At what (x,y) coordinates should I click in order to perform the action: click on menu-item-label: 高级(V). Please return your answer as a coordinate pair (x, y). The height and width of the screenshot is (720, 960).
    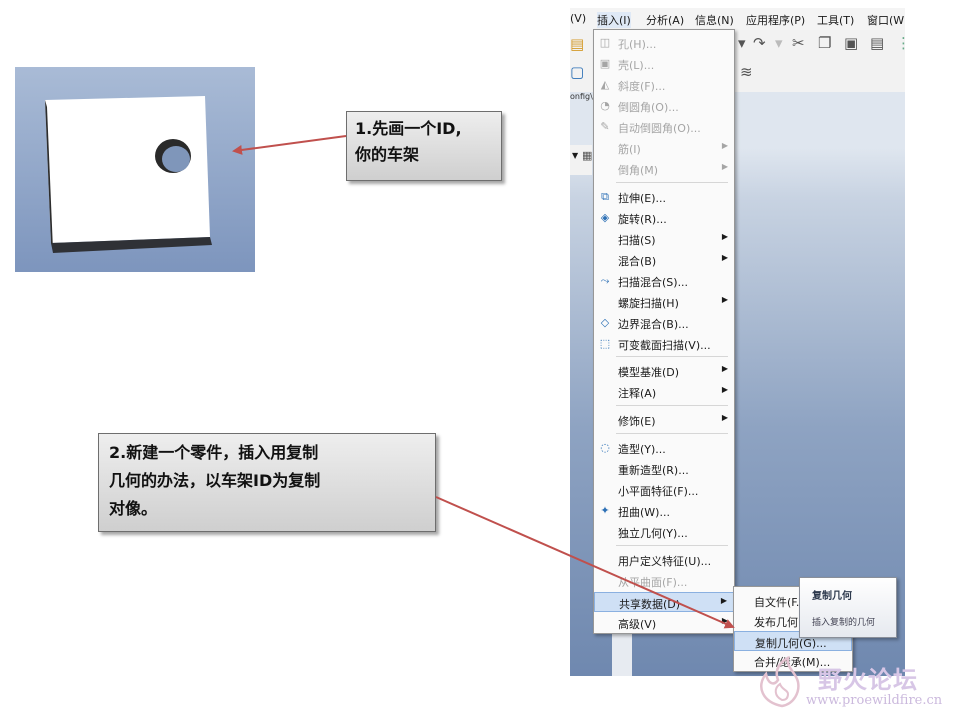
    Looking at the image, I should click on (637, 624).